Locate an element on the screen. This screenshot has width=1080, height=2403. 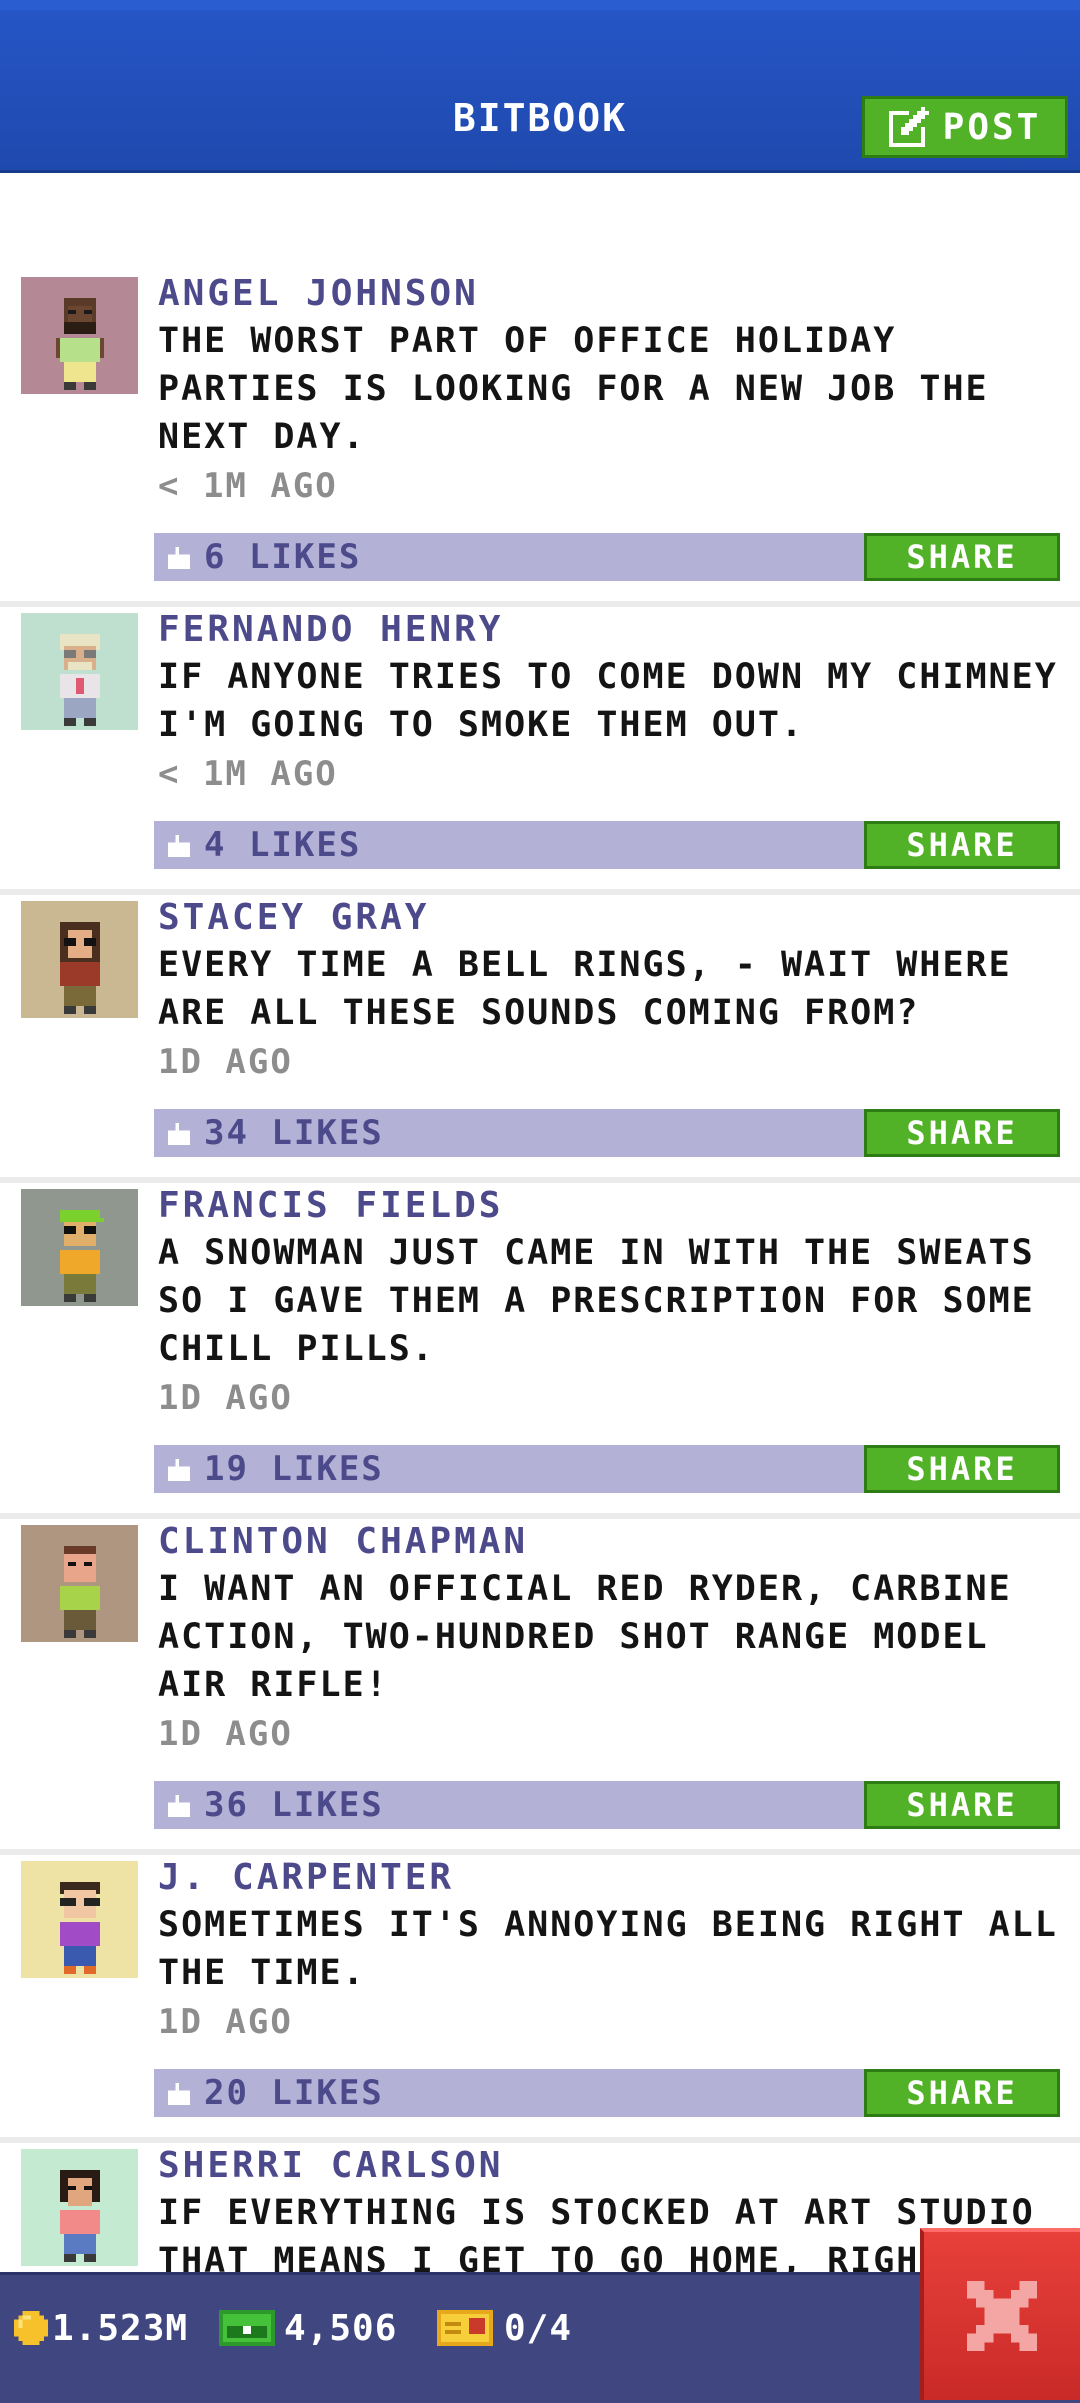
close-icon is located at coordinates (1002, 2316).